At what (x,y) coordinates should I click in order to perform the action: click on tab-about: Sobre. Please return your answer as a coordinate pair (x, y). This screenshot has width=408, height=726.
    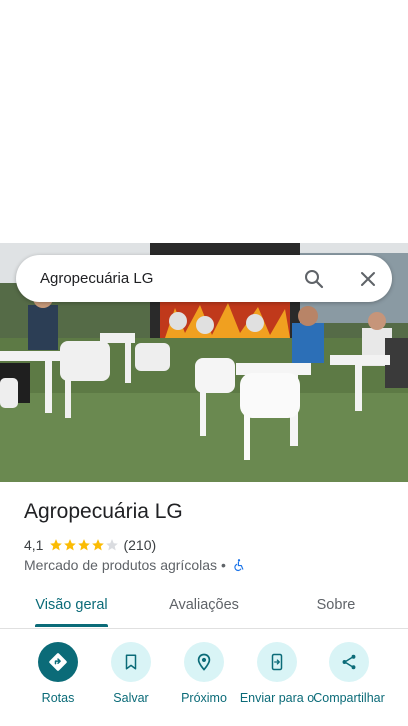
    Looking at the image, I should click on (336, 606).